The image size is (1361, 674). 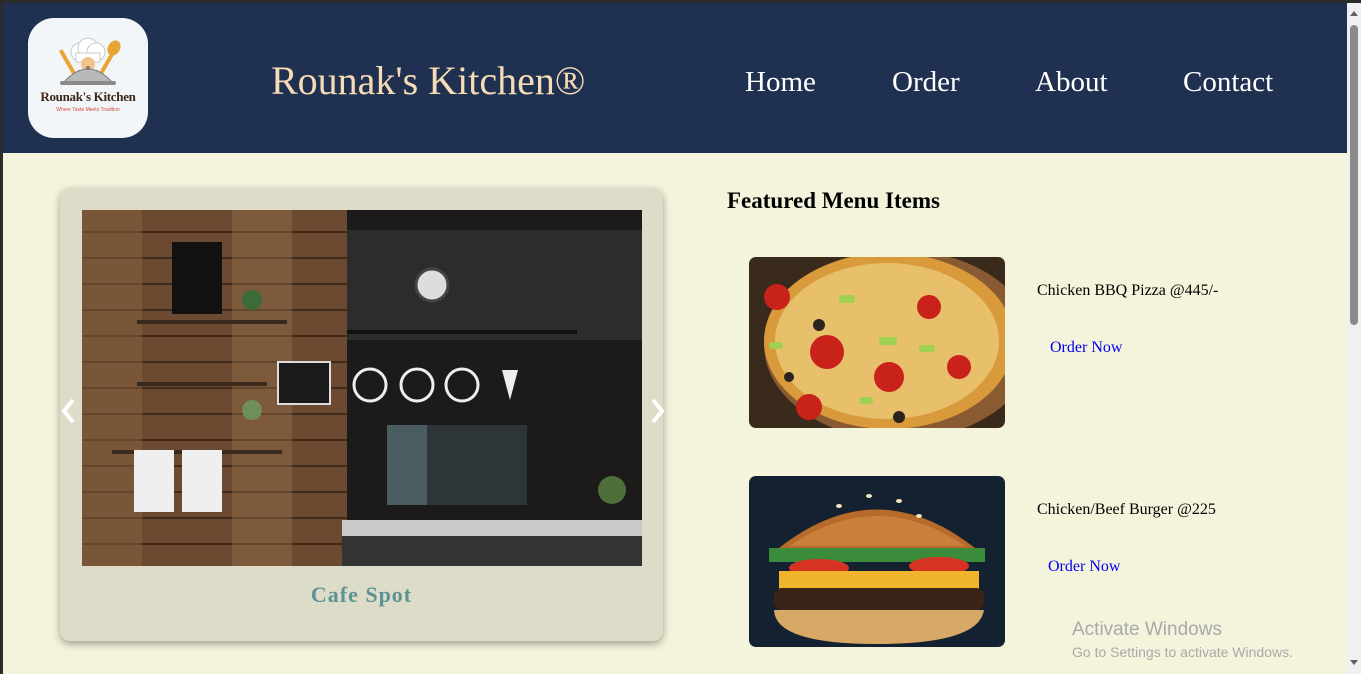 What do you see at coordinates (1126, 509) in the screenshot?
I see `menu-item-name: Chicken/Beef Burger @225` at bounding box center [1126, 509].